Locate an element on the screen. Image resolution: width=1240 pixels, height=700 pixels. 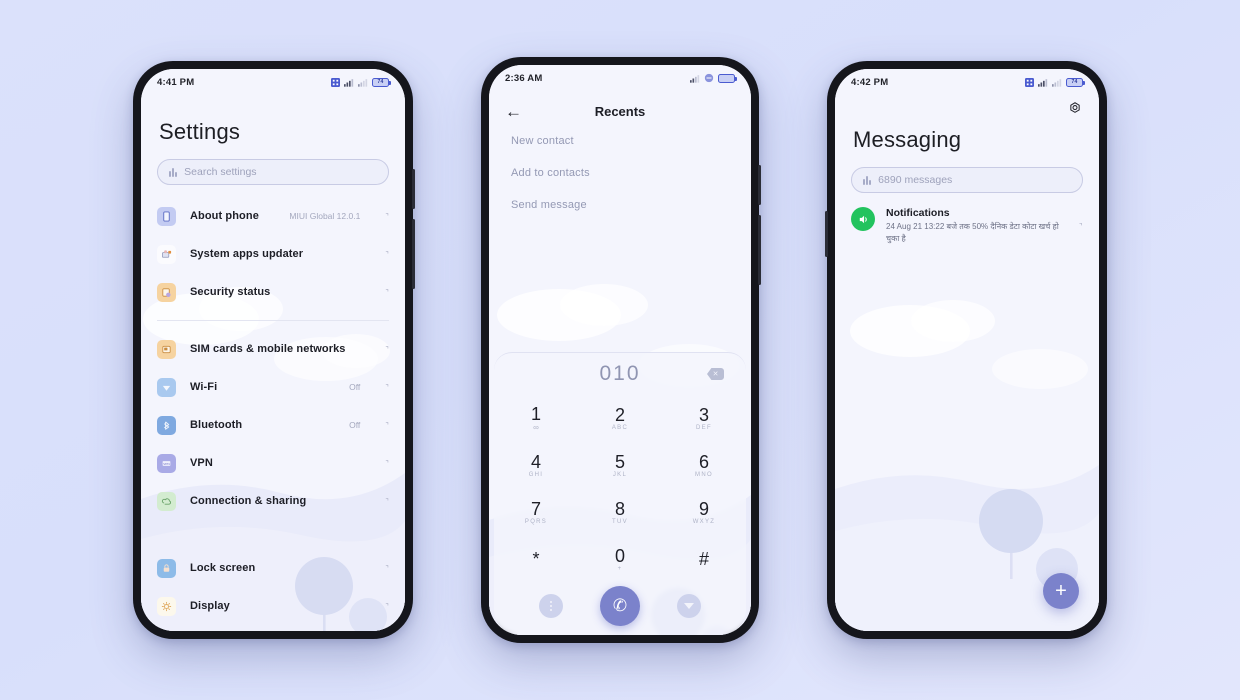
new-contact-action: New contact is located at coordinates (620, 141).